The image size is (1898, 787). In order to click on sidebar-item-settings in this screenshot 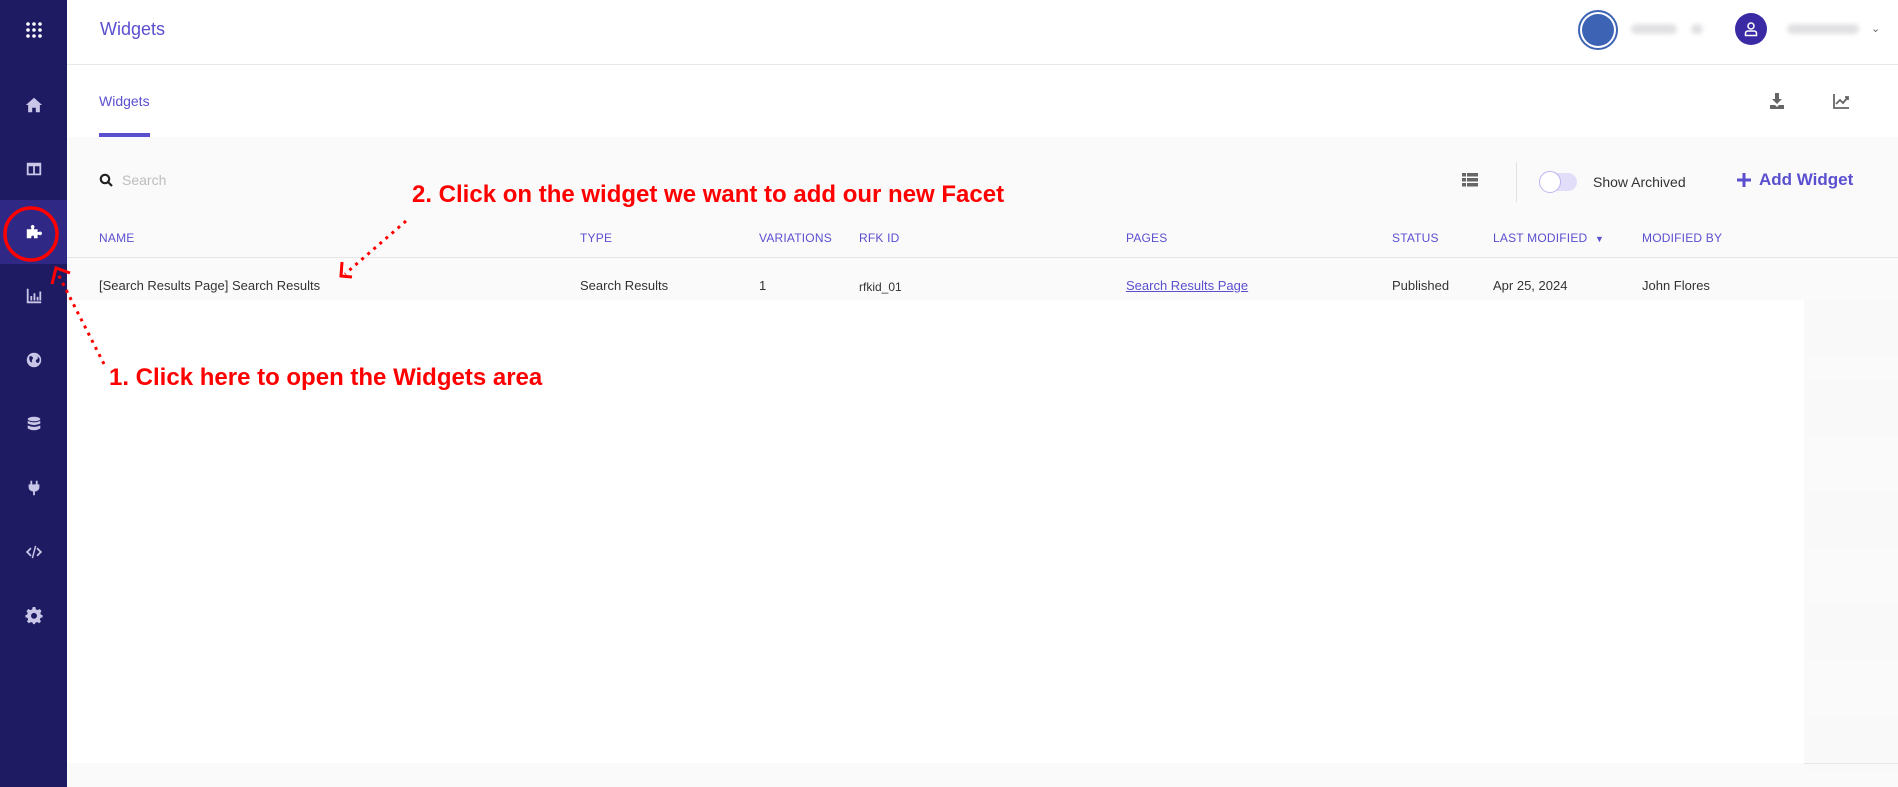, I will do `click(33, 616)`.